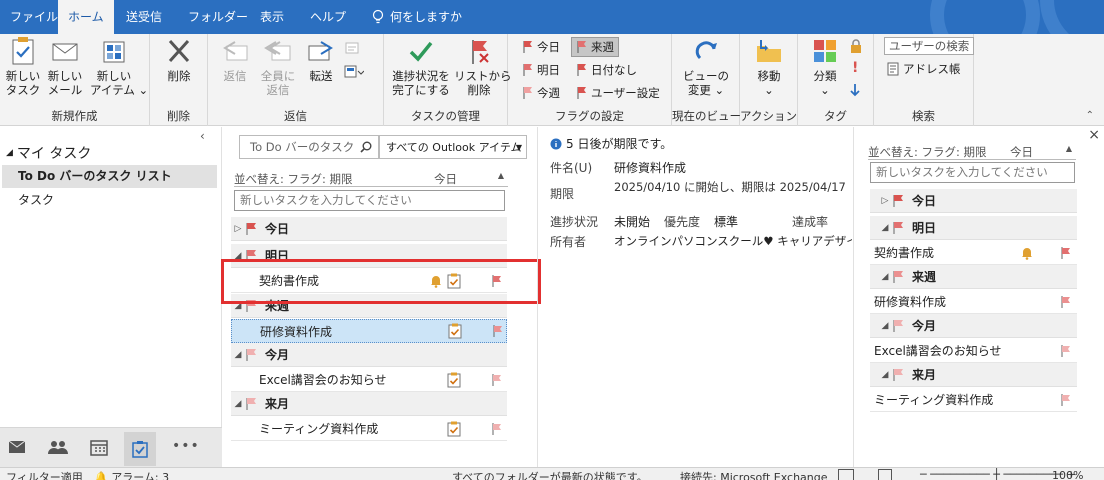 The height and width of the screenshot is (480, 1104). Describe the element at coordinates (296, 331) in the screenshot. I see `task-title: 研修資料作成` at that location.